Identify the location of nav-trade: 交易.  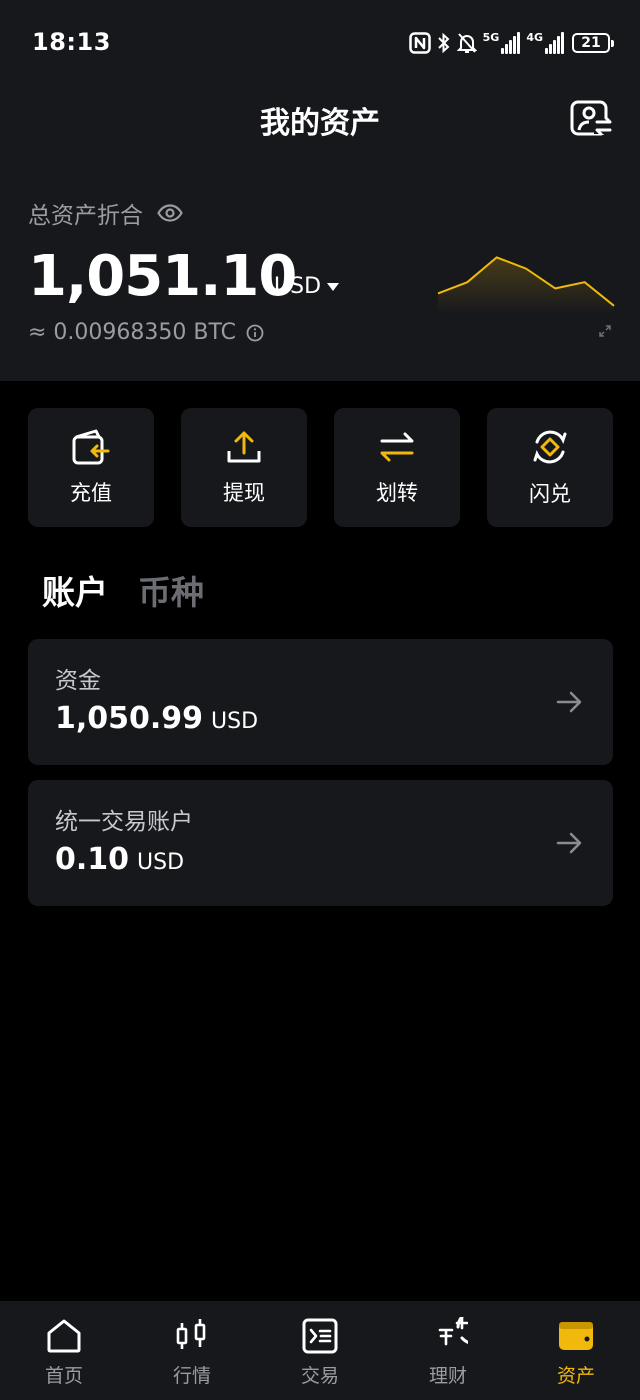
(320, 1350).